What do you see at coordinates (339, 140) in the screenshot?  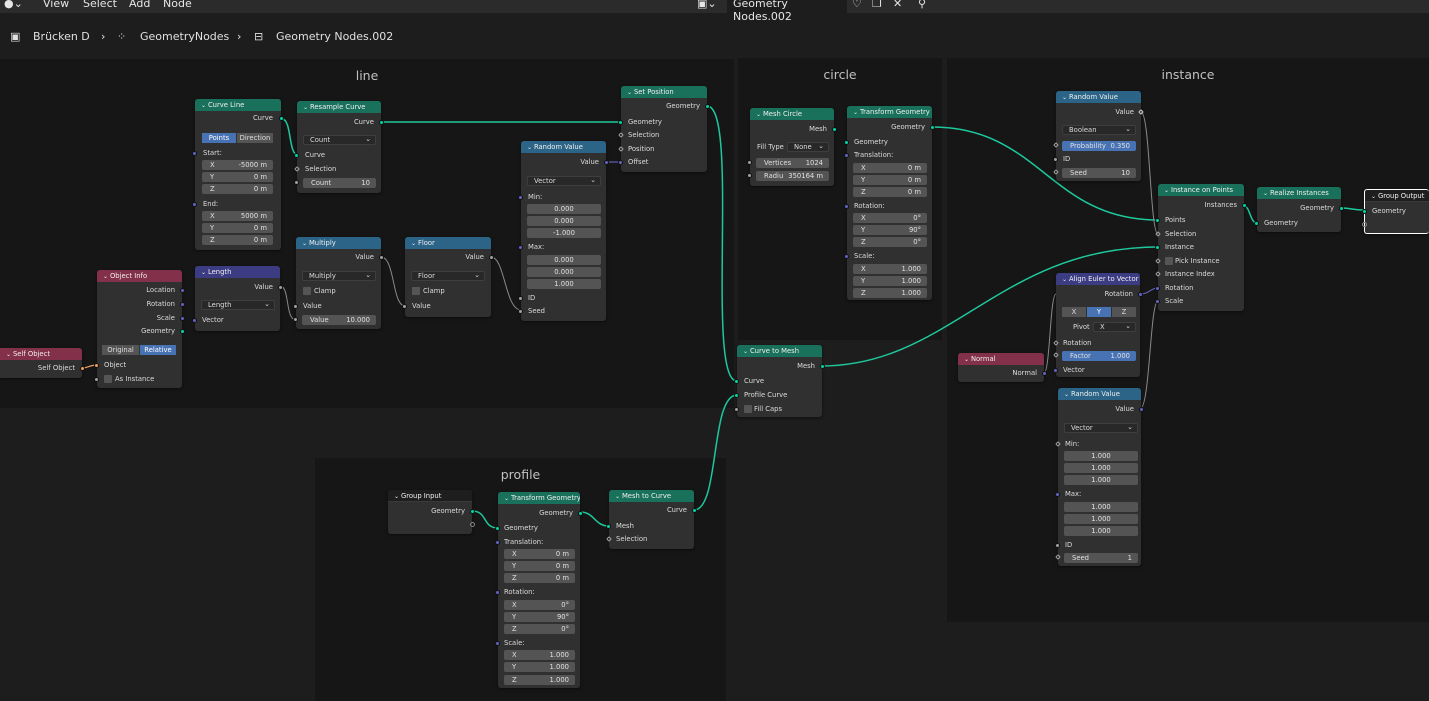 I see `mode-dropdown: Count` at bounding box center [339, 140].